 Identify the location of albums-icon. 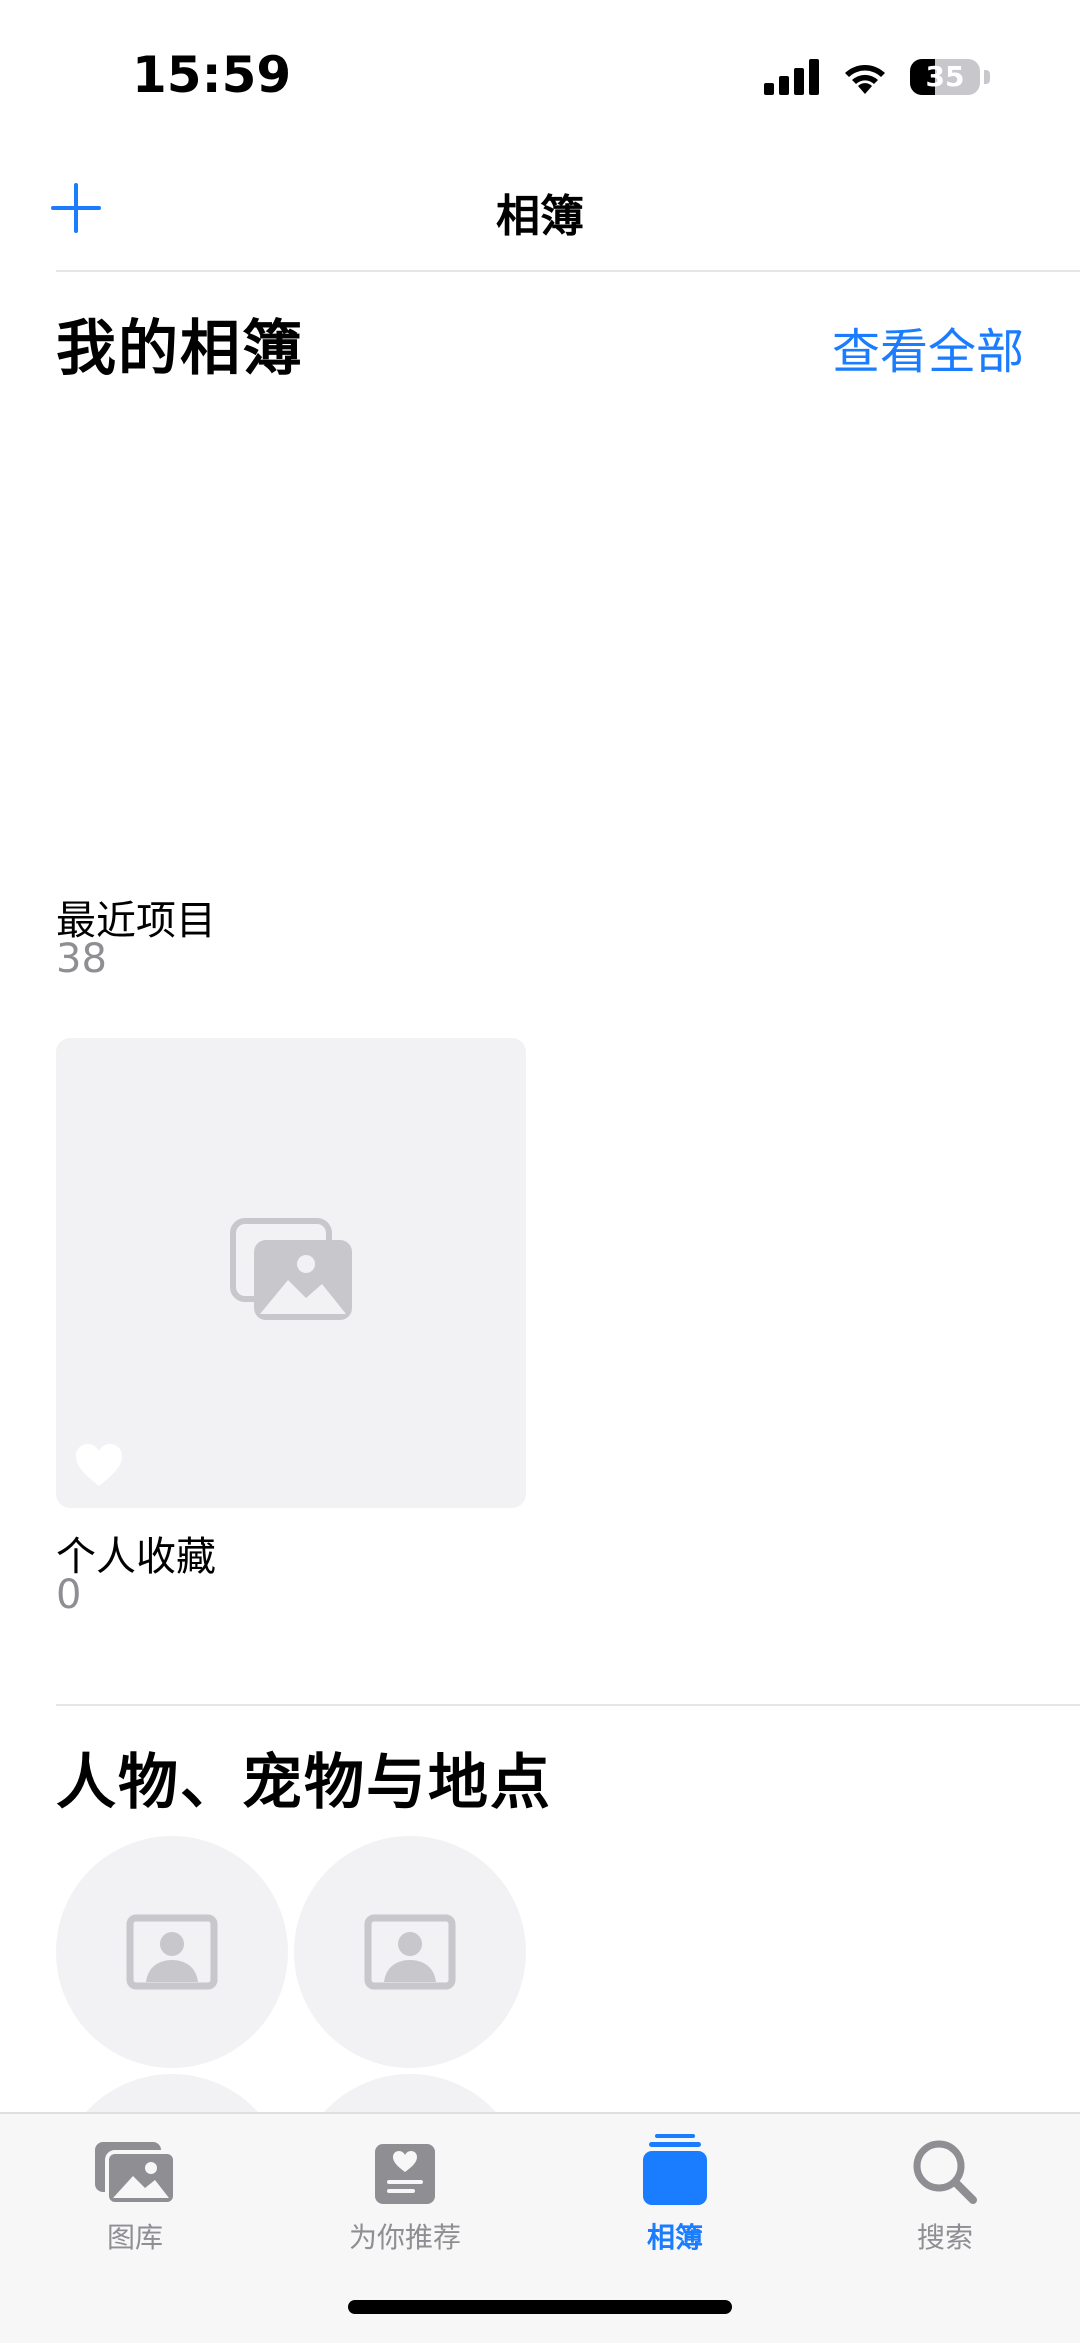
(675, 2169).